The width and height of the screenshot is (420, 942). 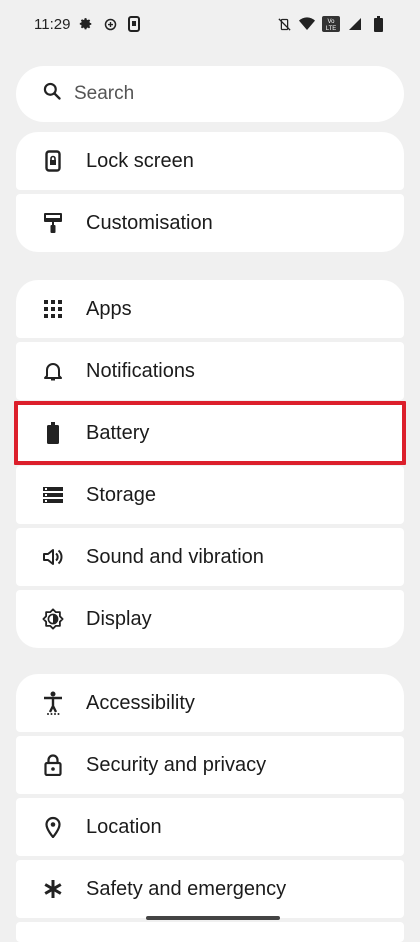 I want to click on settings-item-sound-and-vibration: Sound and vibration, so click(x=210, y=557).